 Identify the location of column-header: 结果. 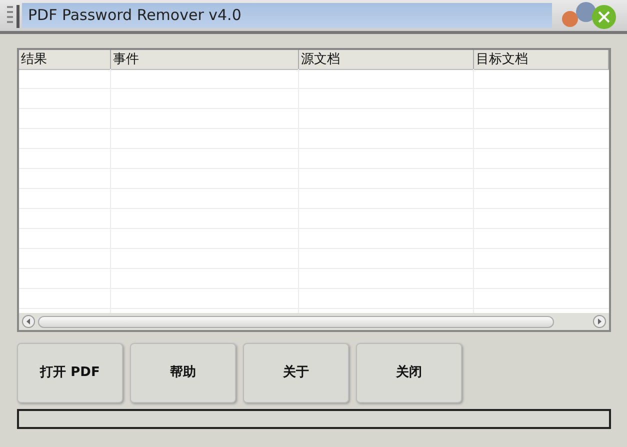
(65, 60).